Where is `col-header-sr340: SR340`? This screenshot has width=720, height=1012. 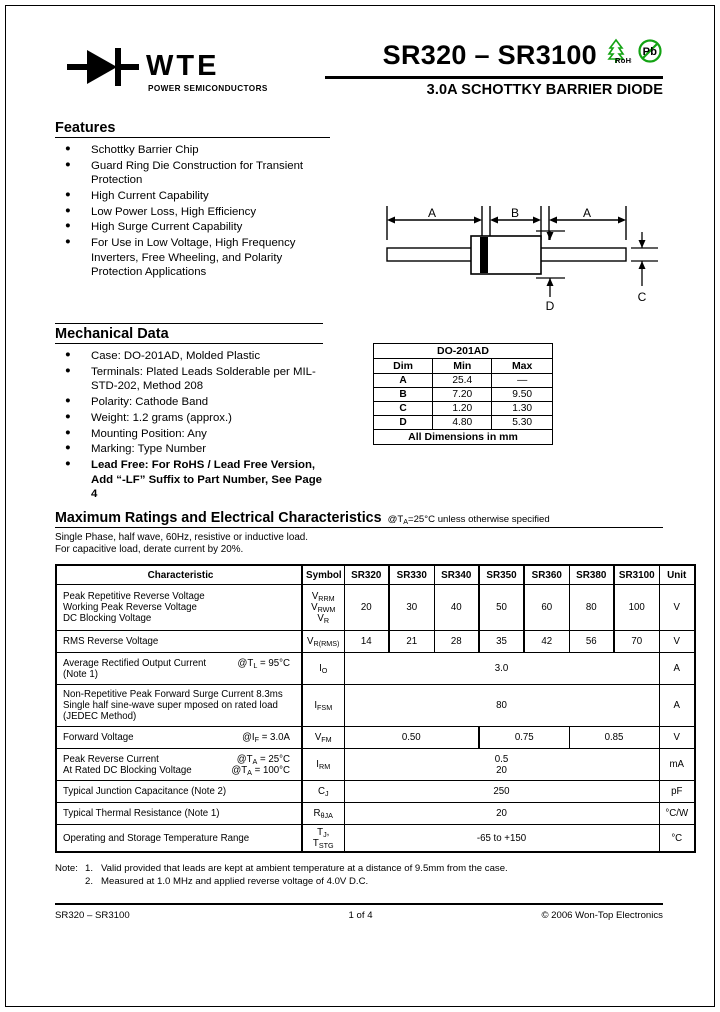 col-header-sr340: SR340 is located at coordinates (457, 574).